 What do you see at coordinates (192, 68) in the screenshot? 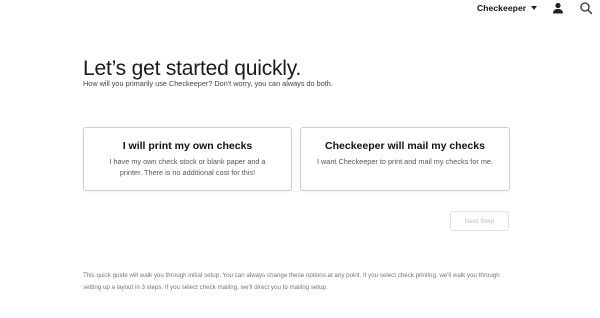
I see `page-title: Let’s get started quickly.` at bounding box center [192, 68].